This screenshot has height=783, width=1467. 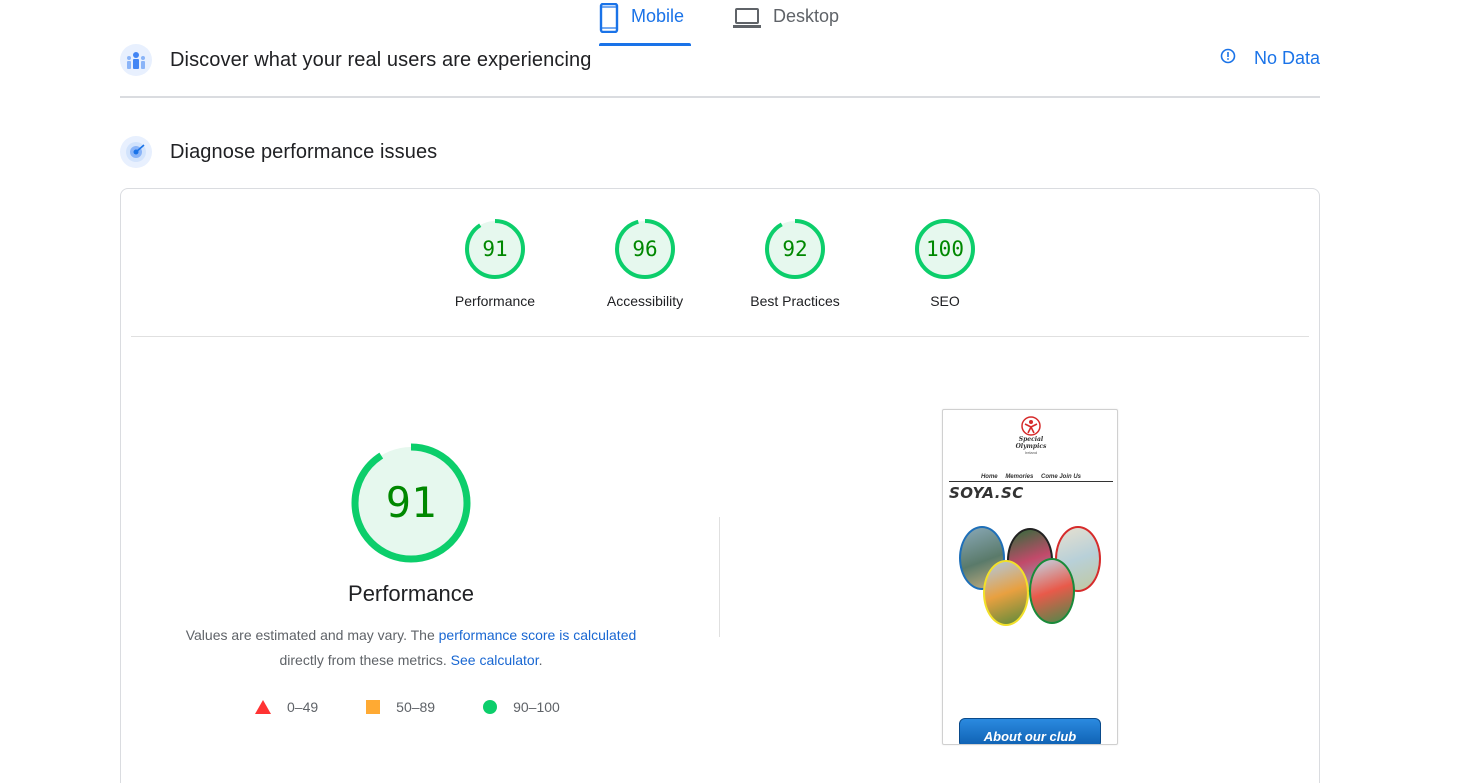 What do you see at coordinates (806, 16) in the screenshot?
I see `tab-desktop-label: Desktop` at bounding box center [806, 16].